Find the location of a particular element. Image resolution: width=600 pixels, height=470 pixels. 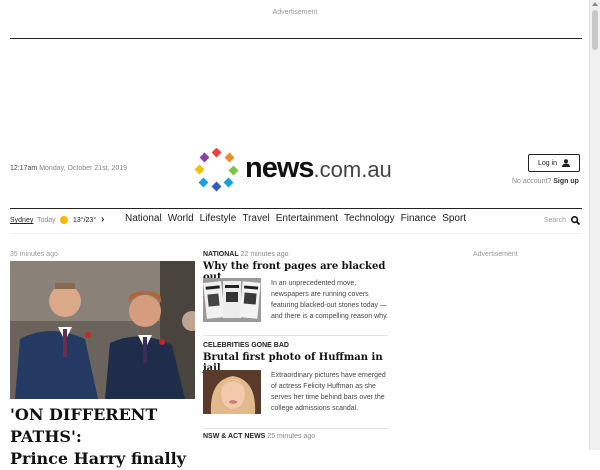

search-control: Search is located at coordinates (562, 220).